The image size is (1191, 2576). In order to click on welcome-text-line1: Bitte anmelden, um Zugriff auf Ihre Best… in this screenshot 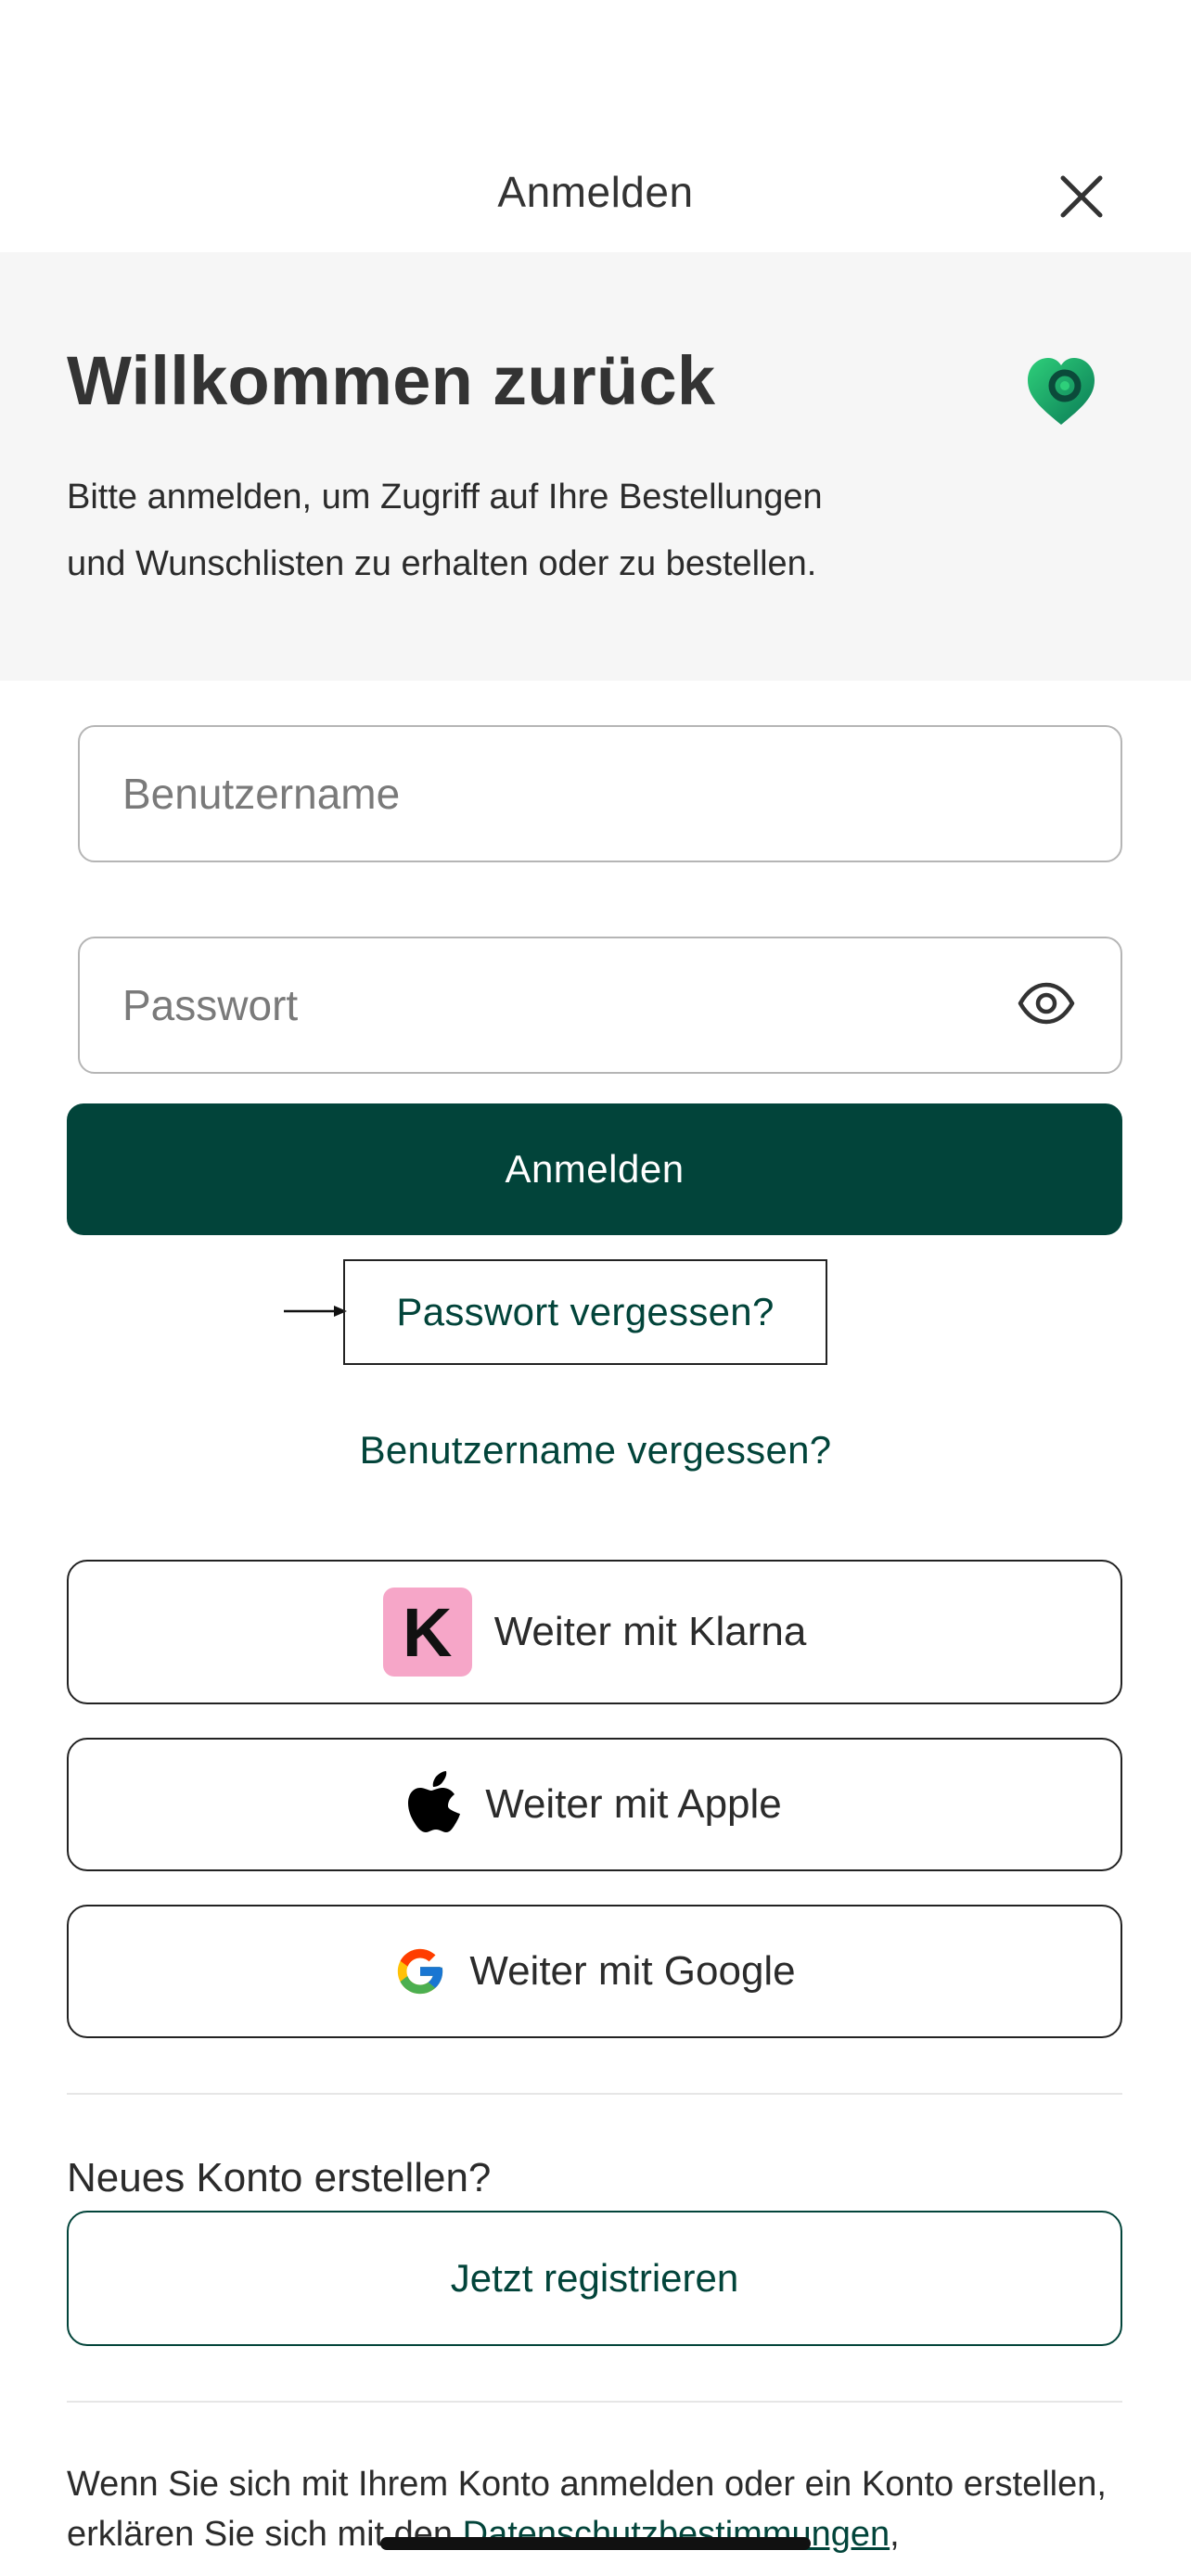, I will do `click(445, 497)`.